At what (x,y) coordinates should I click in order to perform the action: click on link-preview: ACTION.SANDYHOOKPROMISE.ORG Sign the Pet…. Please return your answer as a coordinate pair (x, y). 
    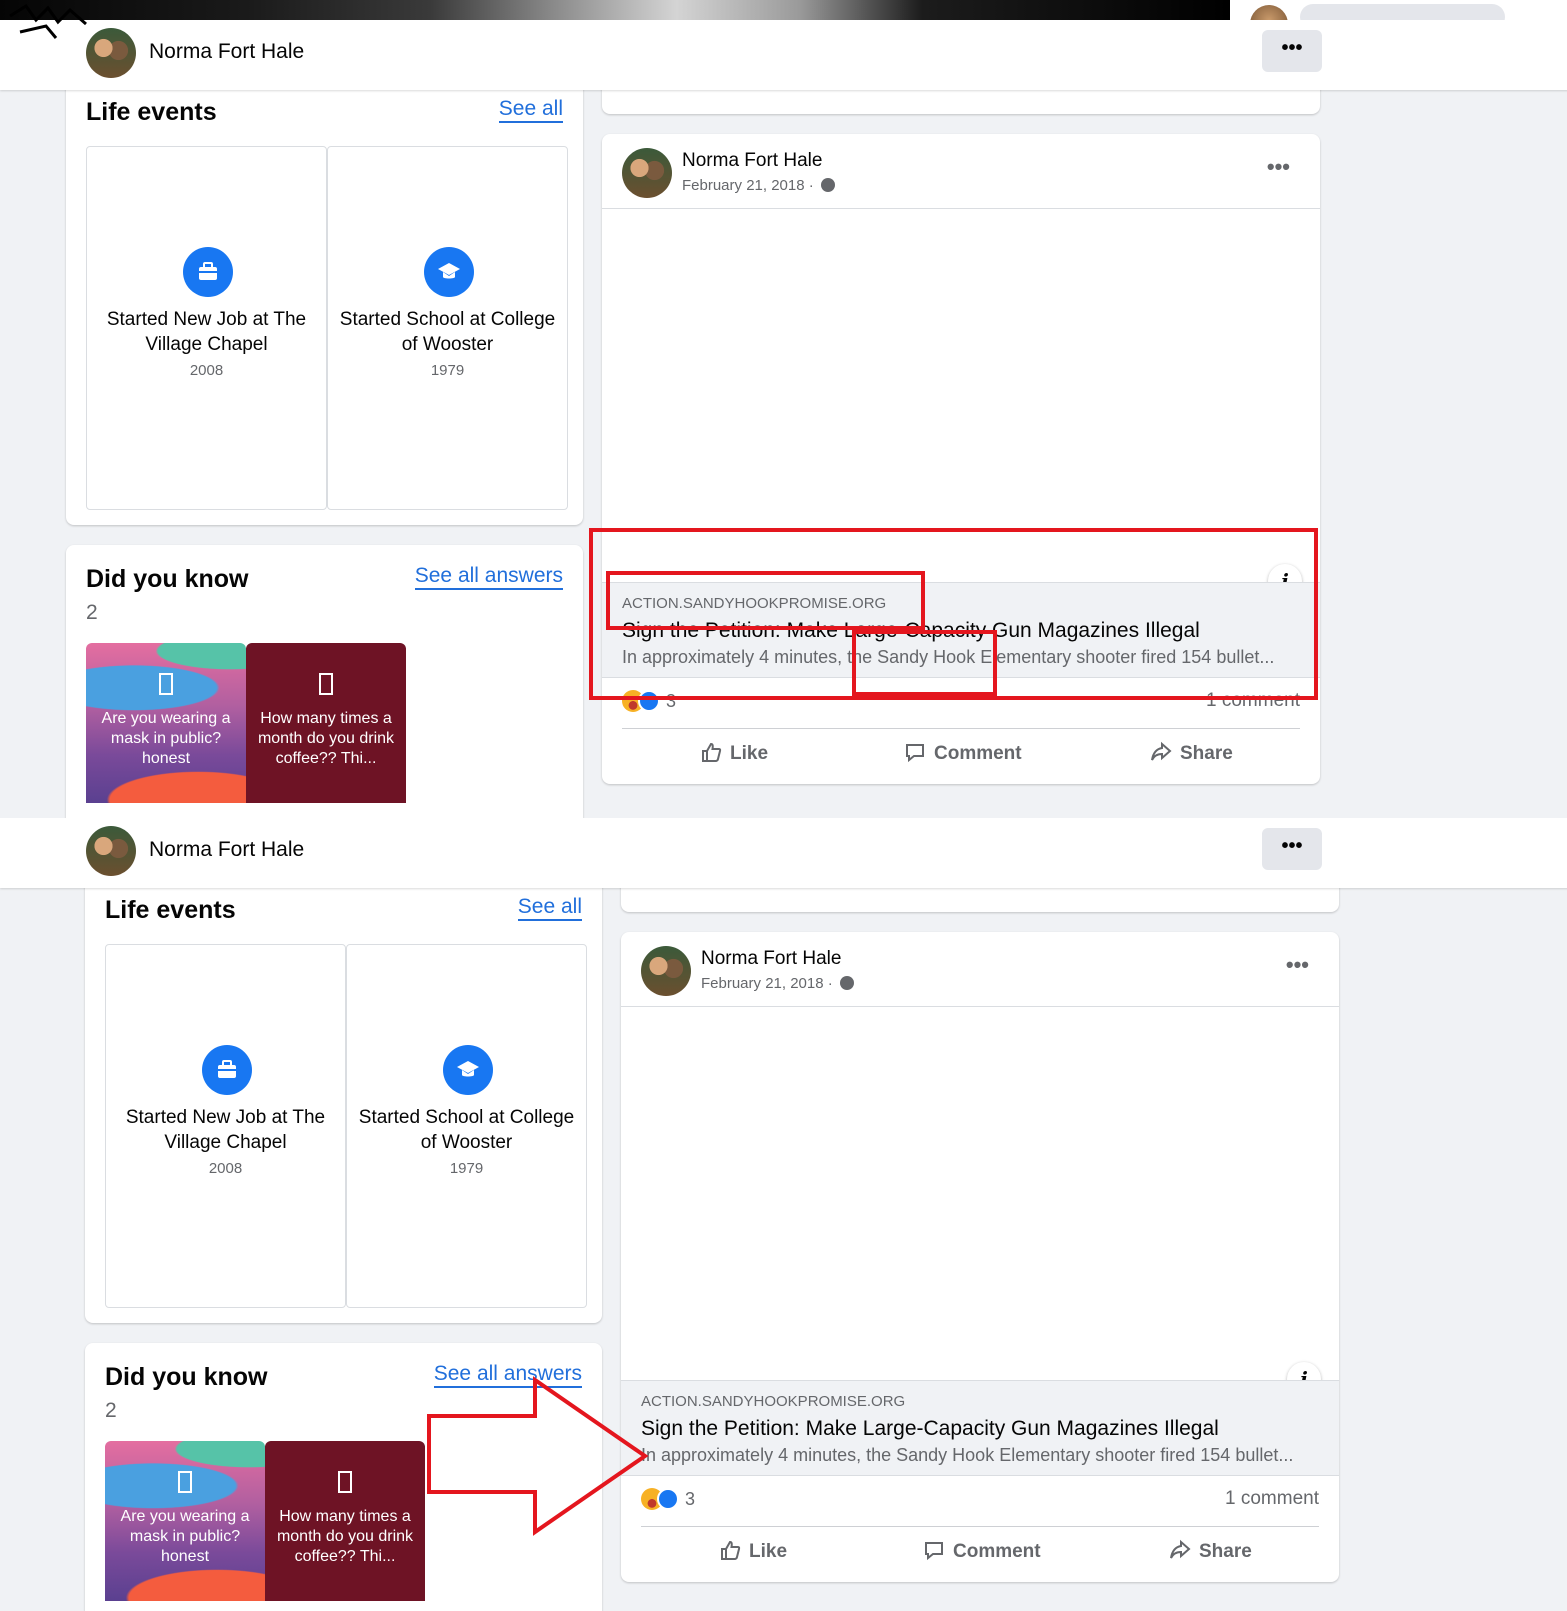
    Looking at the image, I should click on (980, 1428).